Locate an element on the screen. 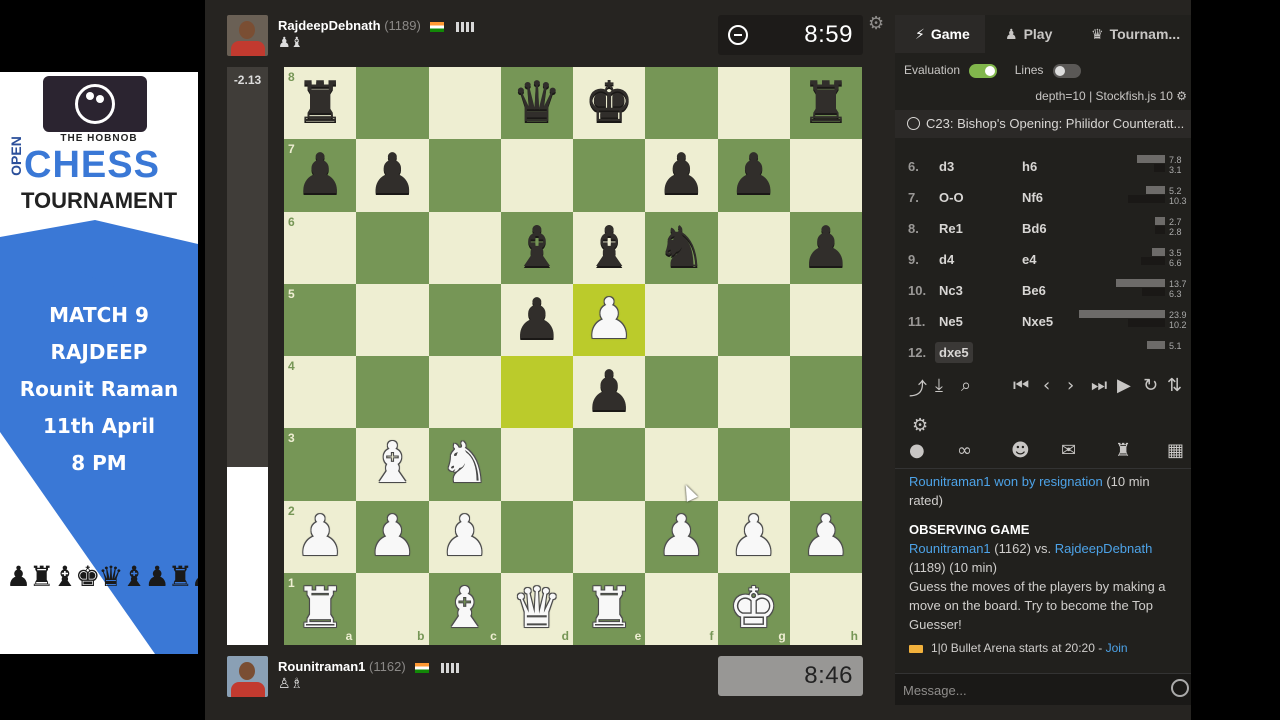 This screenshot has width=1280, height=720. square-e4: ♟ is located at coordinates (609, 392).